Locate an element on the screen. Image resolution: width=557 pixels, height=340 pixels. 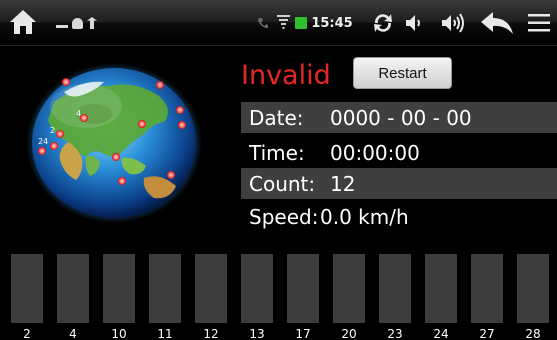
phone-icon is located at coordinates (263, 23).